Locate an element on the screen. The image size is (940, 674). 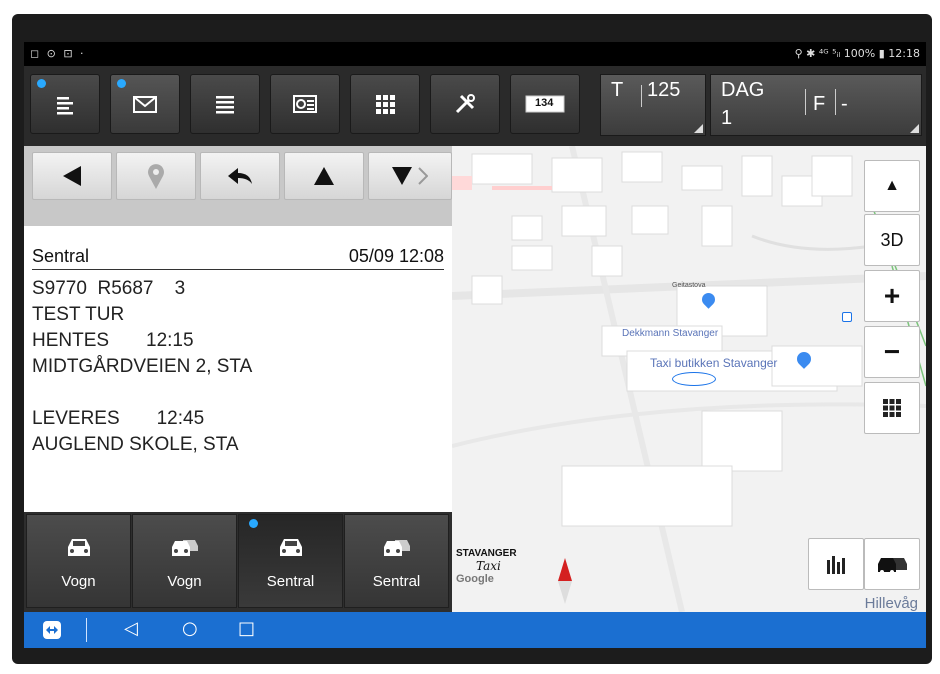
message-nav-bar is located at coordinates (238, 186).